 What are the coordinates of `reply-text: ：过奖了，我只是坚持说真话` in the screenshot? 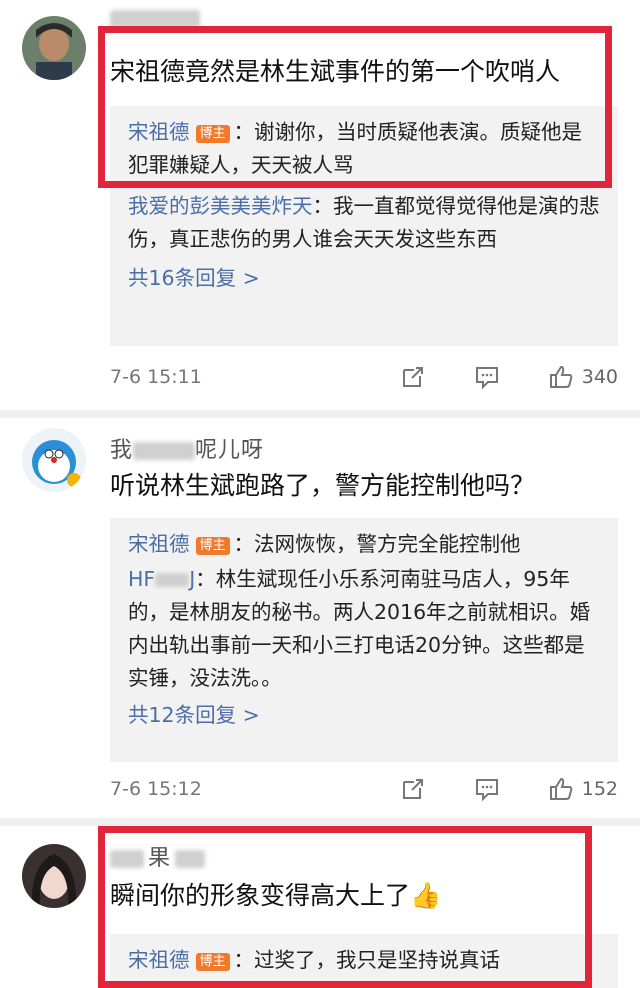 It's located at (367, 960).